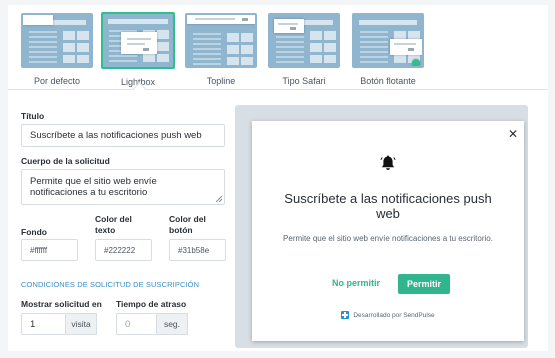 The height and width of the screenshot is (358, 555). What do you see at coordinates (221, 81) in the screenshot?
I see `template-topline-label: Topline` at bounding box center [221, 81].